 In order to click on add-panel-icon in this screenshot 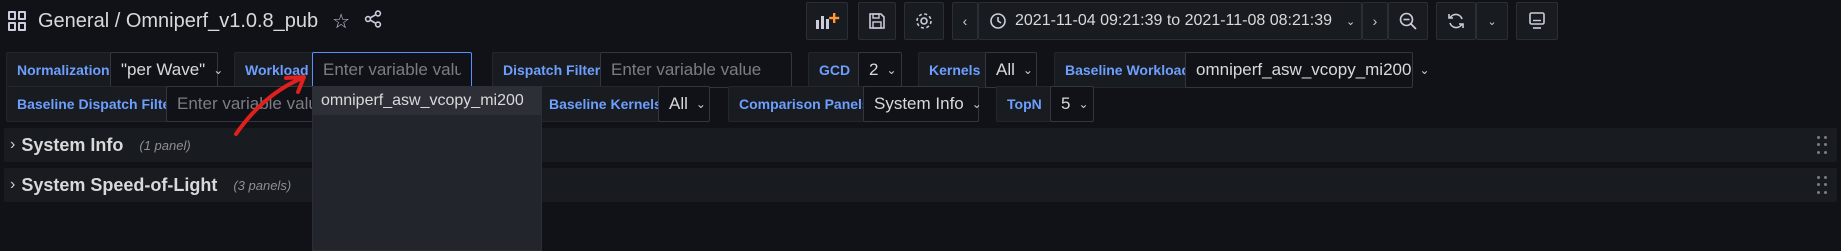, I will do `click(828, 21)`.